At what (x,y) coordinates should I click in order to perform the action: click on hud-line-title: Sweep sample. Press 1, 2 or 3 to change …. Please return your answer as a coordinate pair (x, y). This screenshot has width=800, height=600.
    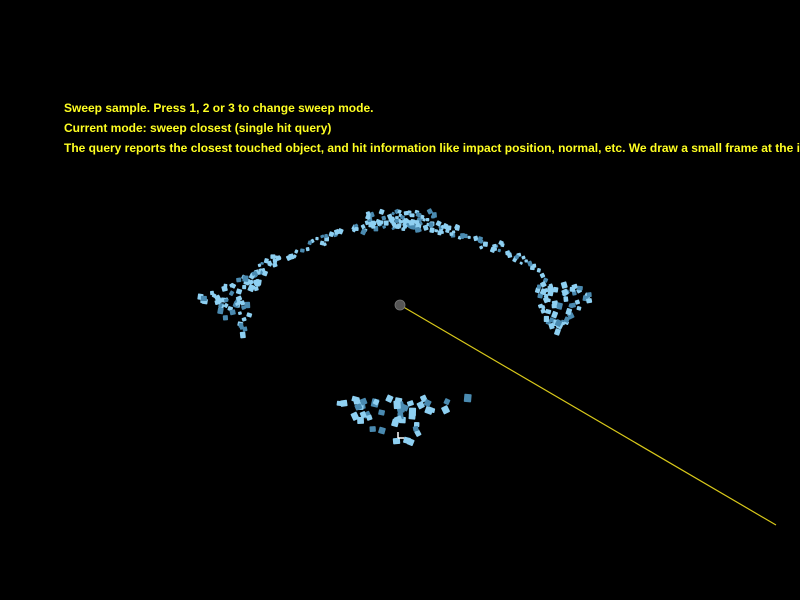
    Looking at the image, I should click on (219, 108).